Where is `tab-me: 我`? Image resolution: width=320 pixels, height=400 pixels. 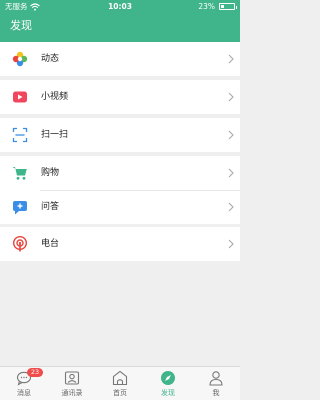
tab-me: 我 is located at coordinates (216, 383).